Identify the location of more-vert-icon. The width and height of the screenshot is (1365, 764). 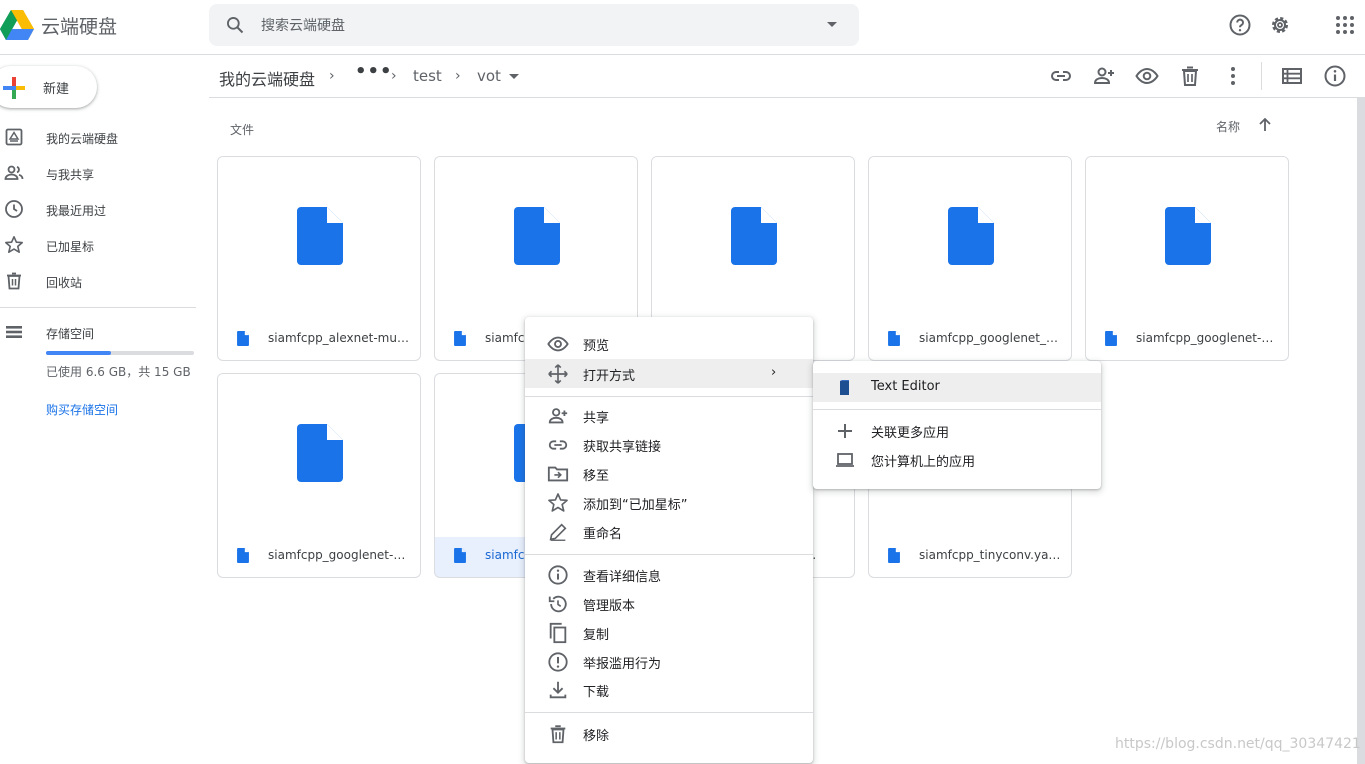
(1233, 76).